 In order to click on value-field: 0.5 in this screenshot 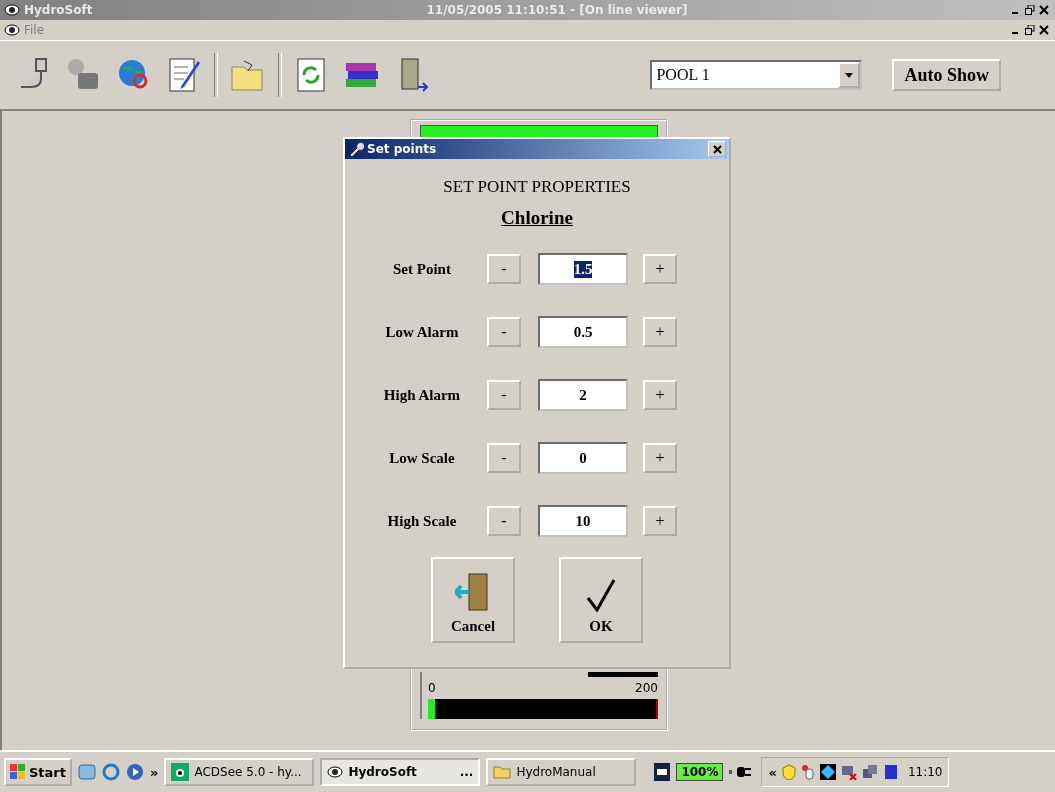, I will do `click(583, 332)`.